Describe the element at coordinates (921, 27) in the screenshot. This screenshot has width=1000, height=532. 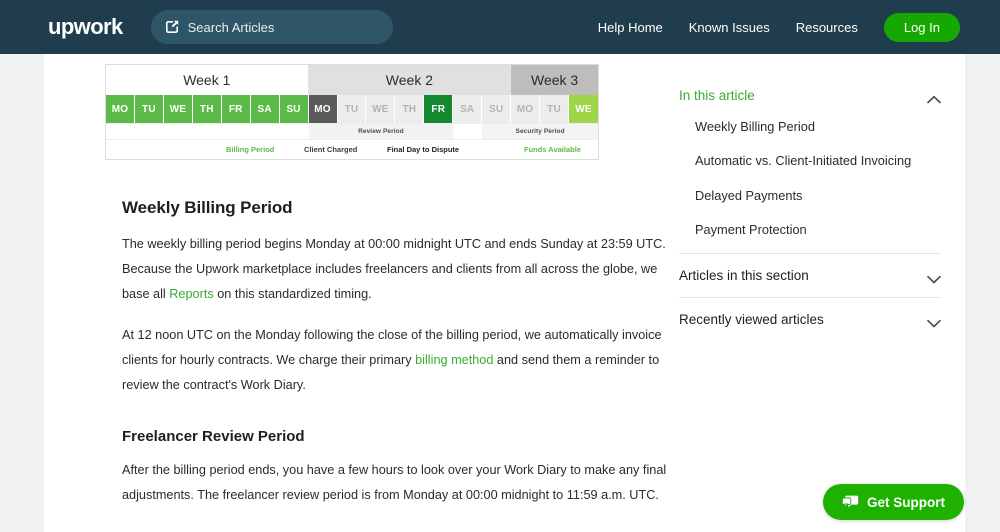
I see `login-button: Log In` at that location.